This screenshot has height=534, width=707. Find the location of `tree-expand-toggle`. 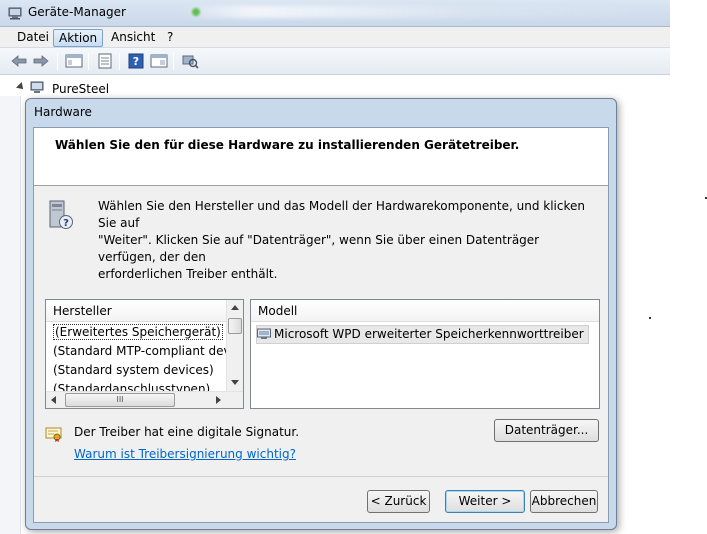

tree-expand-toggle is located at coordinates (21, 87).